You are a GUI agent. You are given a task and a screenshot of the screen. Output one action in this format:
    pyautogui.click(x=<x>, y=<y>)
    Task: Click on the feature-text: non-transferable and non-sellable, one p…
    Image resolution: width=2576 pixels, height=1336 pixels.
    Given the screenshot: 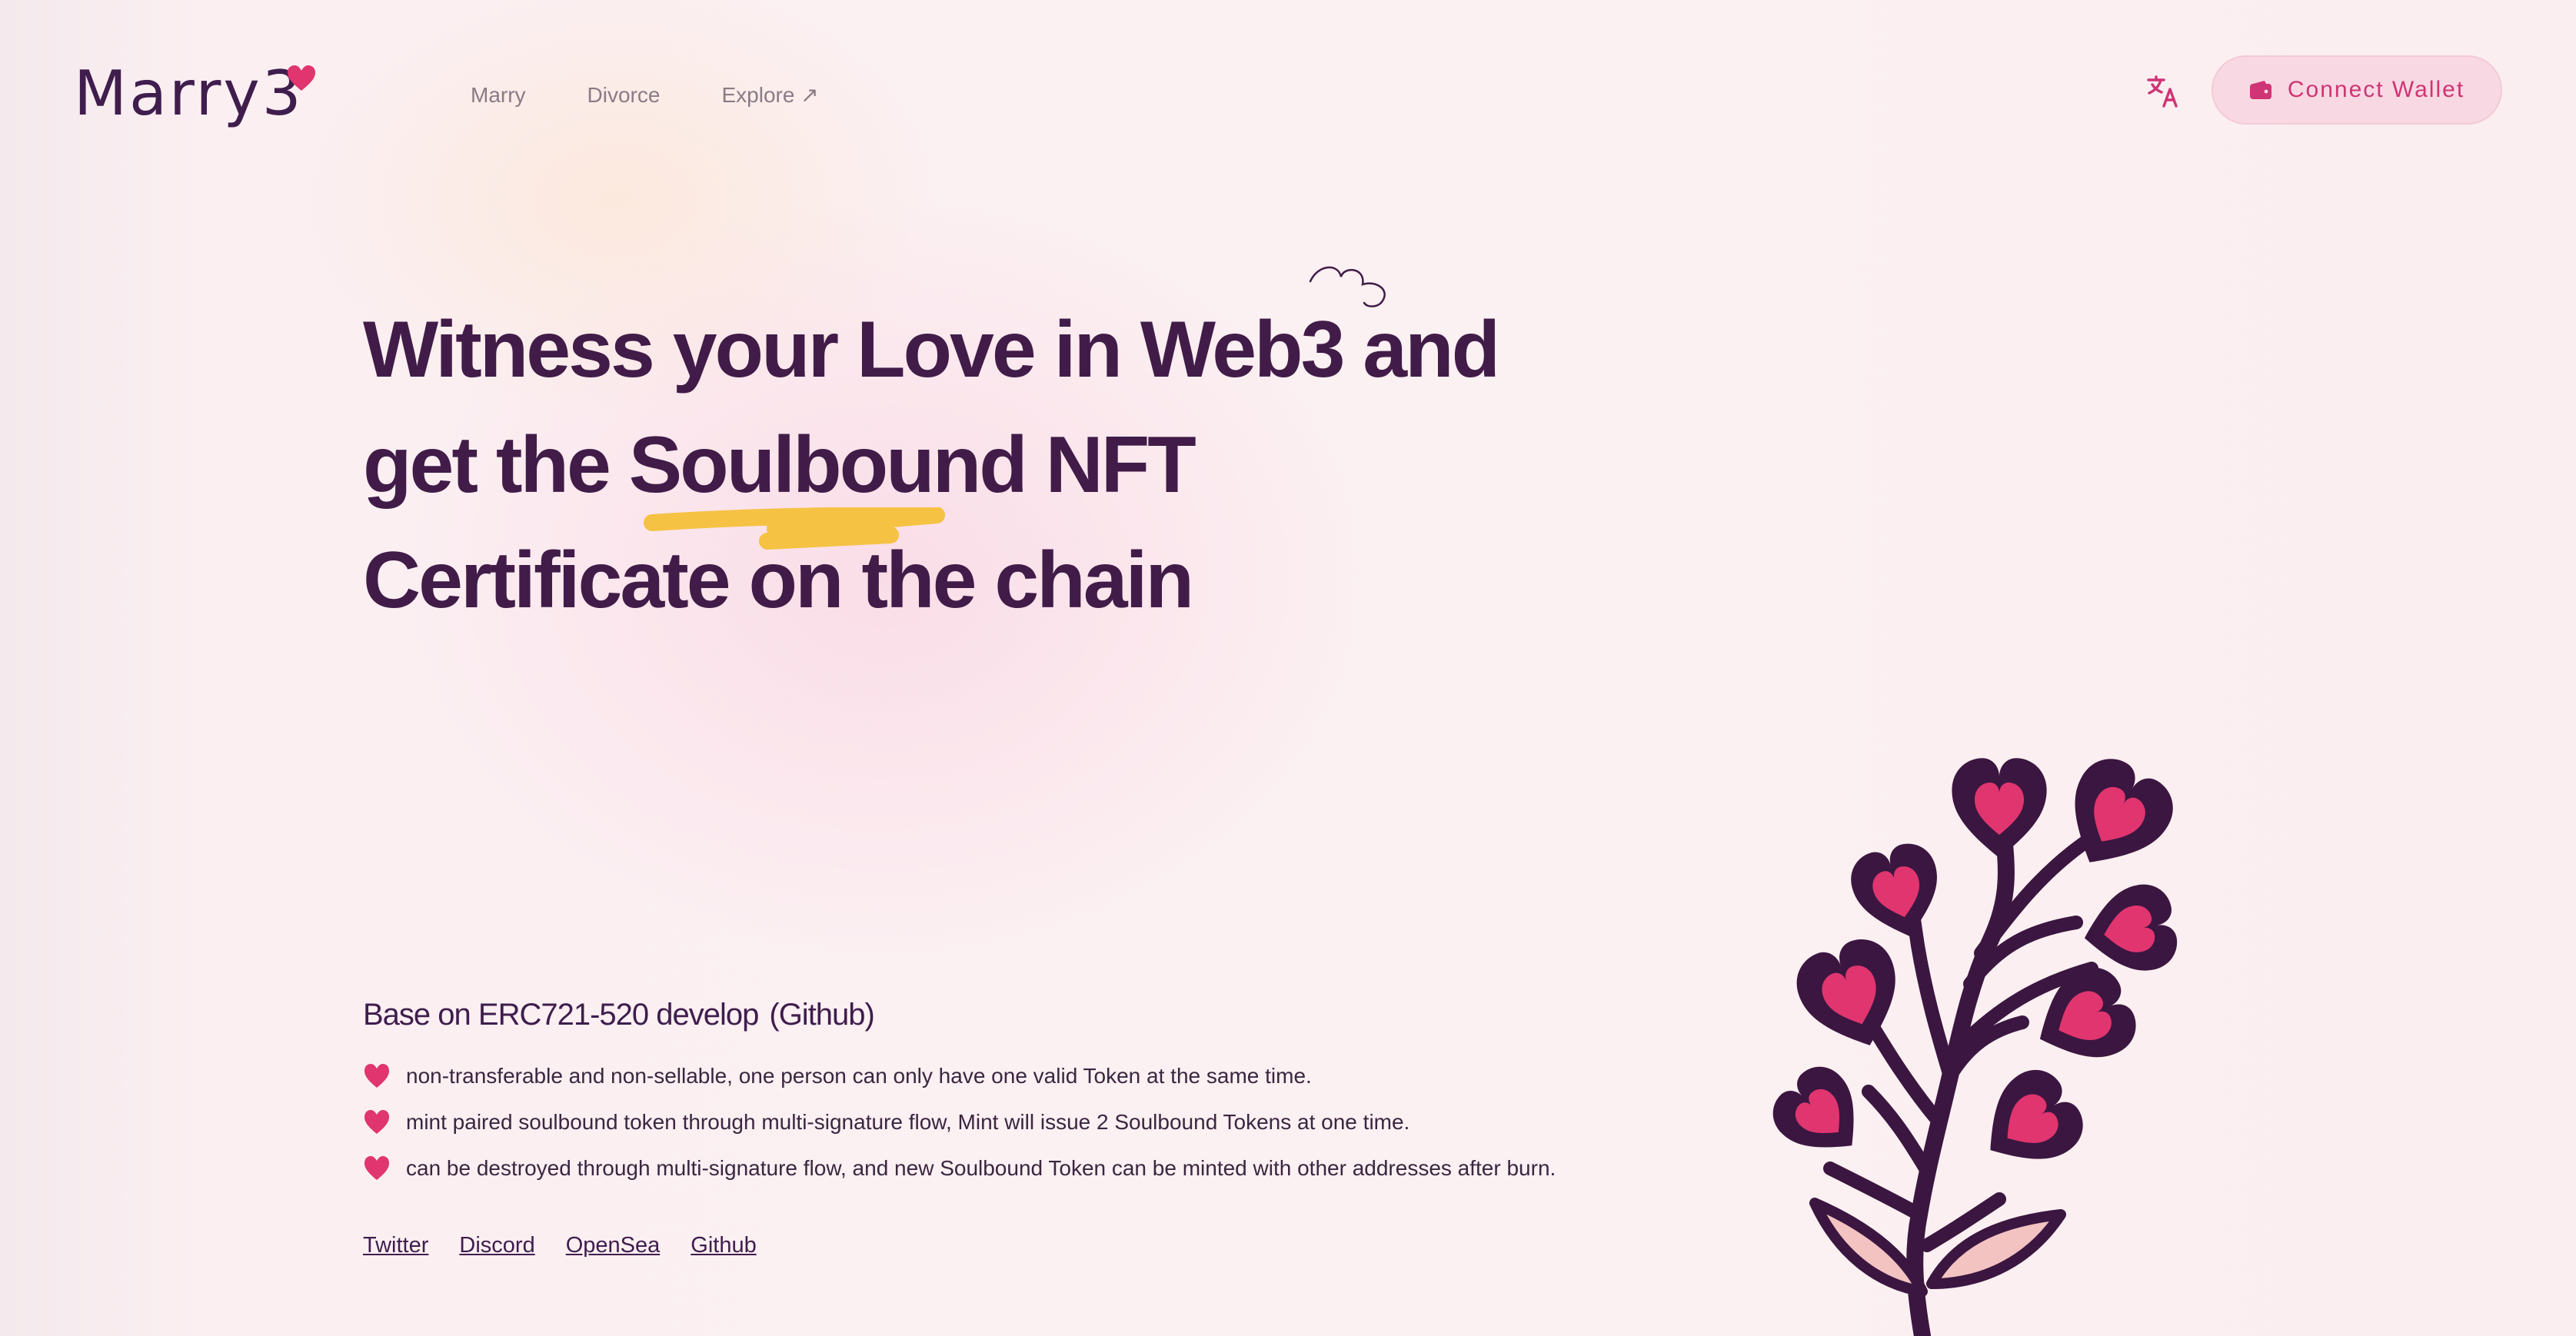 What is the action you would take?
    pyautogui.click(x=859, y=1076)
    